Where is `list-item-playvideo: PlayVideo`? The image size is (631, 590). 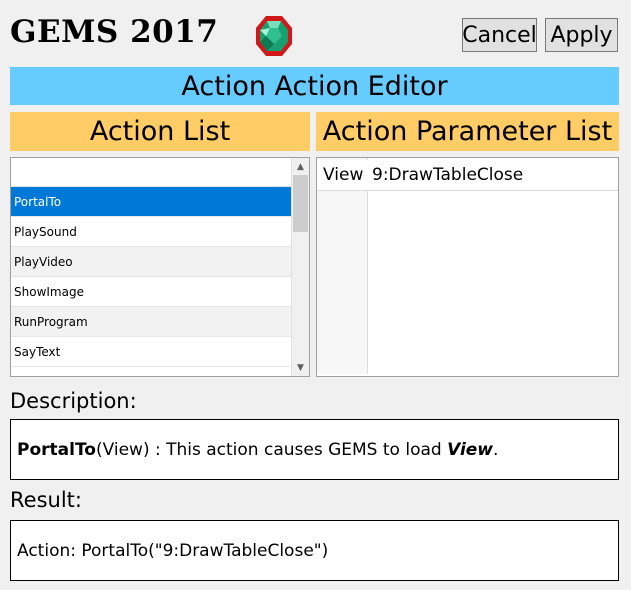
list-item-playvideo: PlayVideo is located at coordinates (151, 262).